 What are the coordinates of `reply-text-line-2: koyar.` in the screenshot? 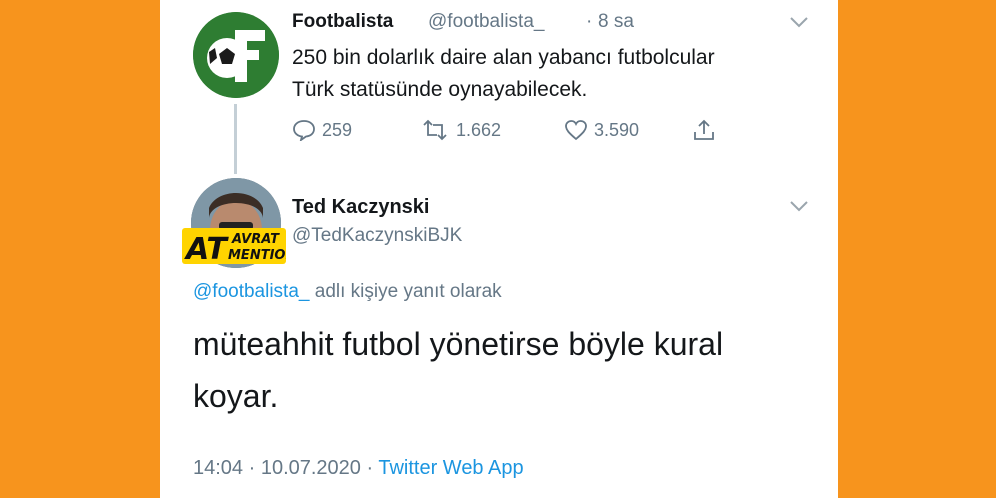 It's located at (236, 396).